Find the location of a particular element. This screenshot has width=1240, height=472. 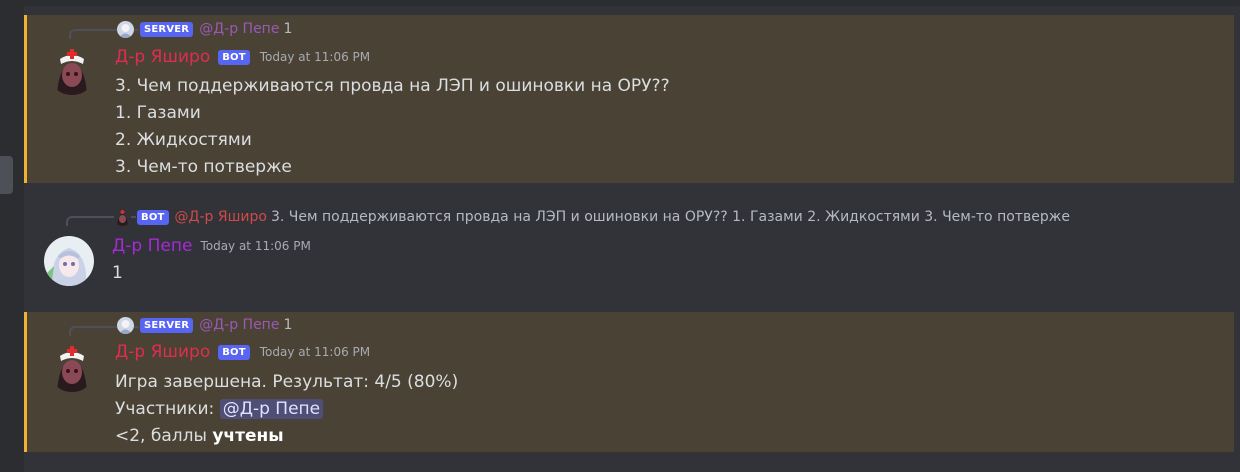

message-line: 1 is located at coordinates (117, 273).